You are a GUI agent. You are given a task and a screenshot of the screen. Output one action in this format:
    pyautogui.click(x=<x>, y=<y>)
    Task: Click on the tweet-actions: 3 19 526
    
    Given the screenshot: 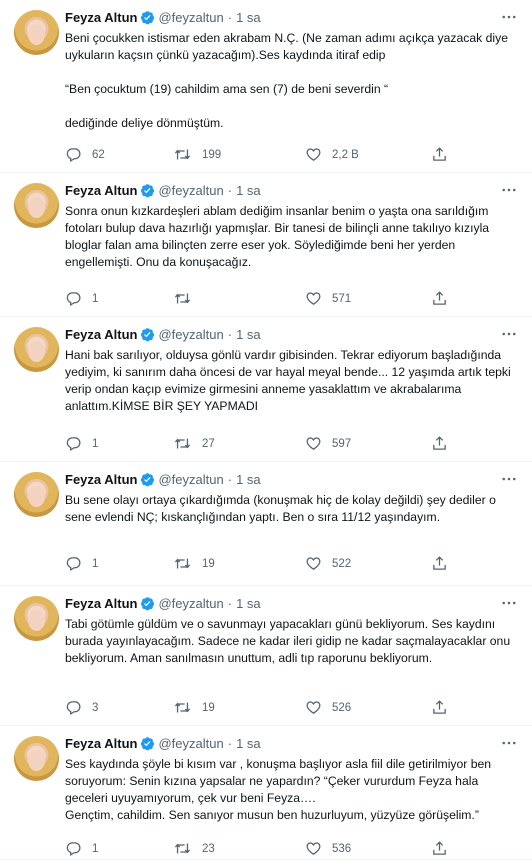 What is the action you would take?
    pyautogui.click(x=293, y=708)
    